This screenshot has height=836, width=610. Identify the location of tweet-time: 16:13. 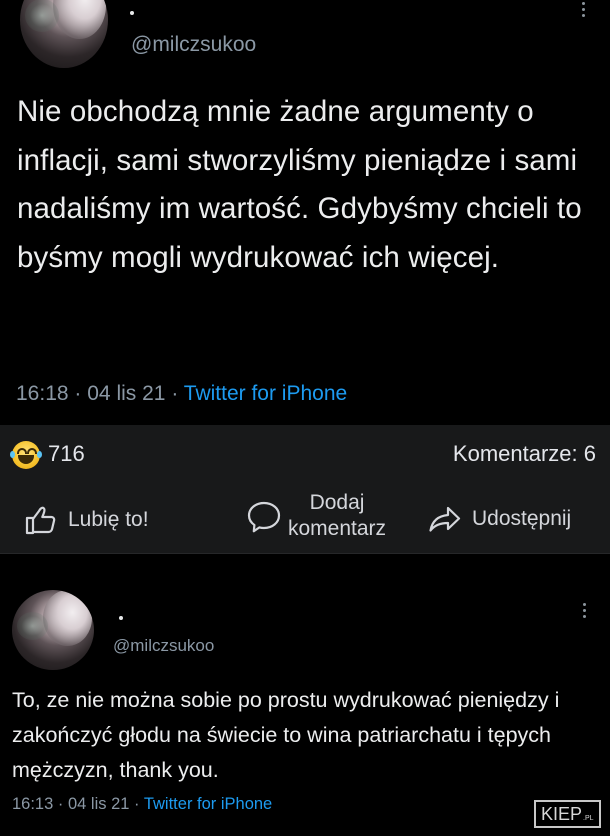
(33, 804).